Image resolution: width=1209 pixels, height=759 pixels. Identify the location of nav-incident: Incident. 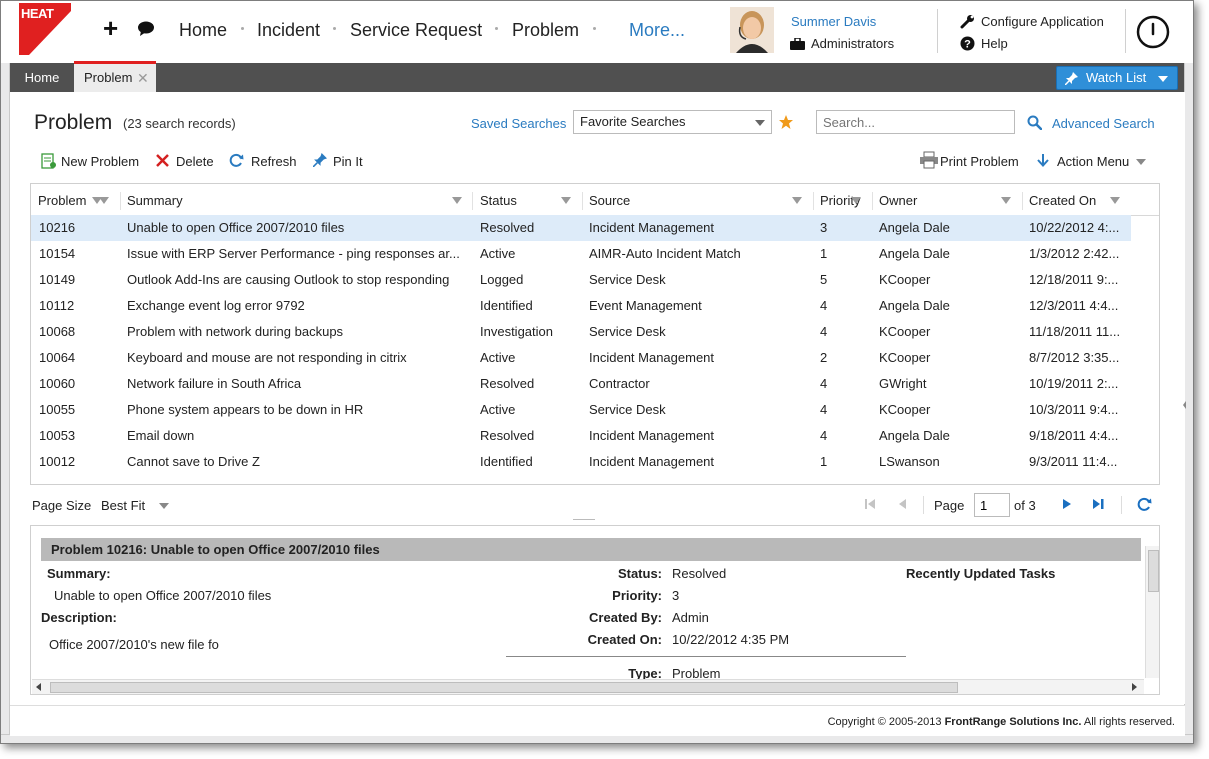
(288, 30).